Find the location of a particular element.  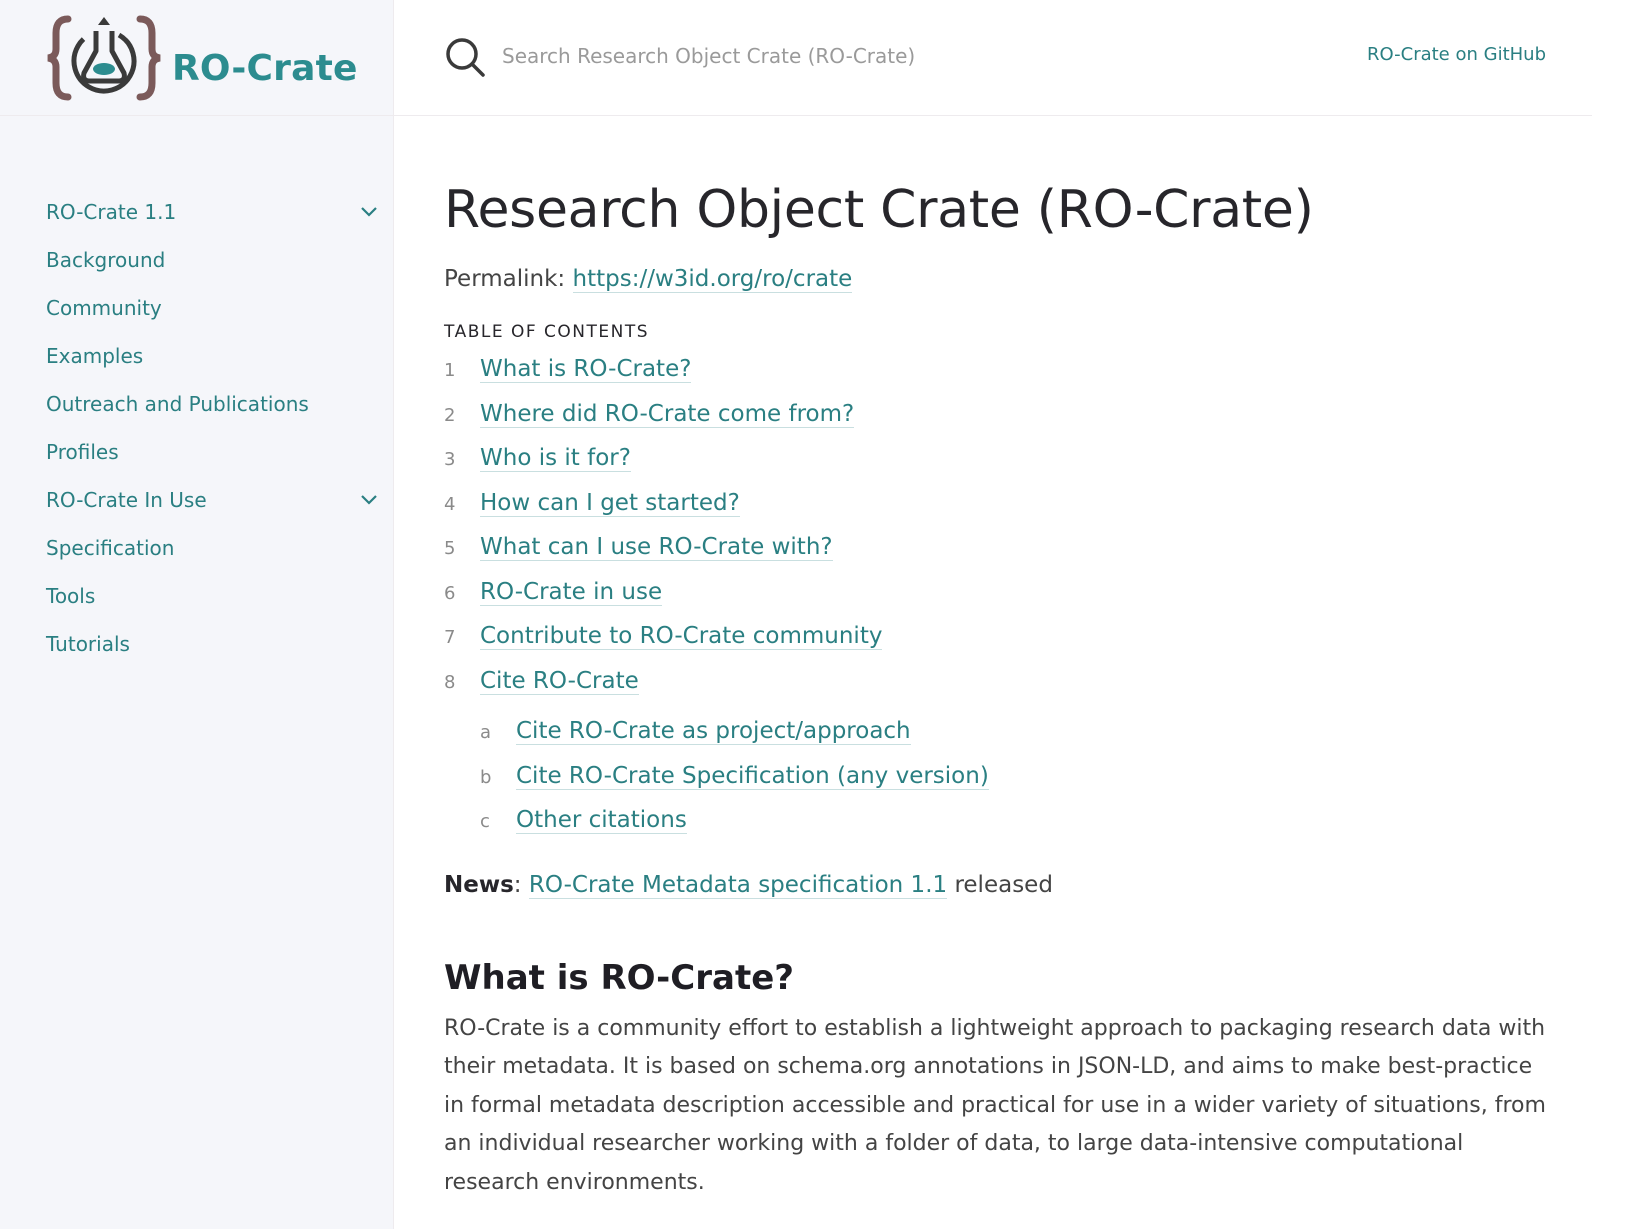

toc-link: Where did RO-Crate come from? is located at coordinates (667, 414).